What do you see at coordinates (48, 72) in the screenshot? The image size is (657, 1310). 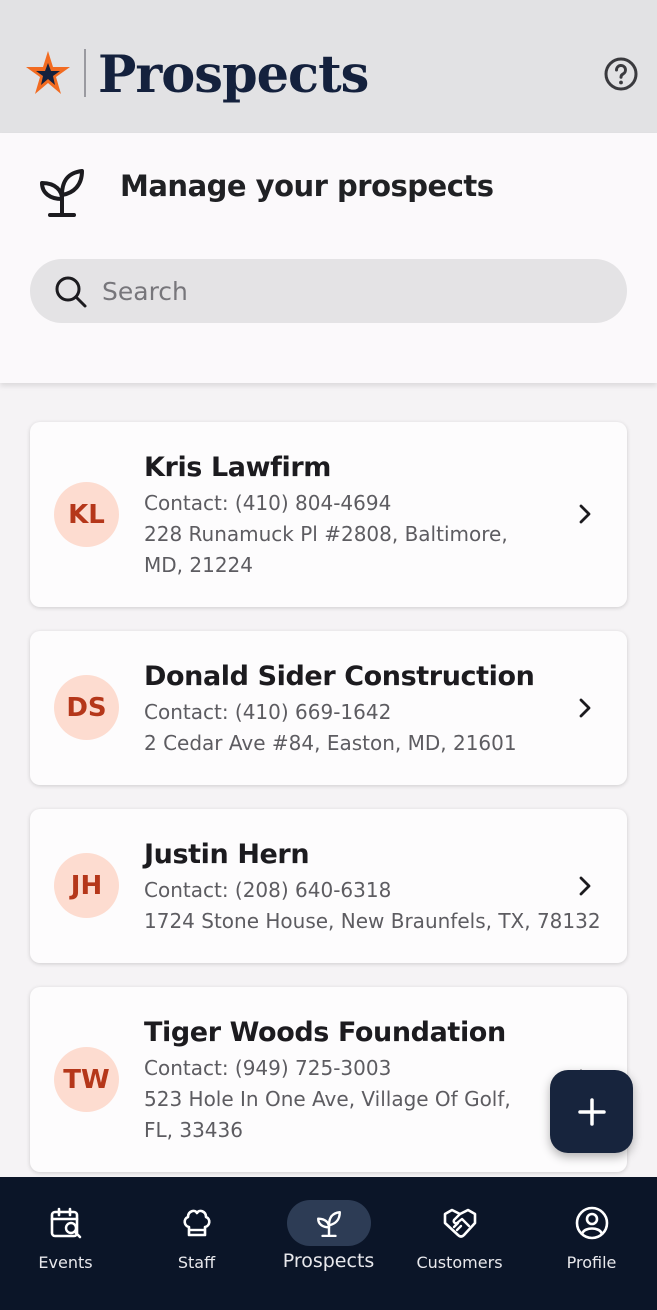 I see `star-logo-icon` at bounding box center [48, 72].